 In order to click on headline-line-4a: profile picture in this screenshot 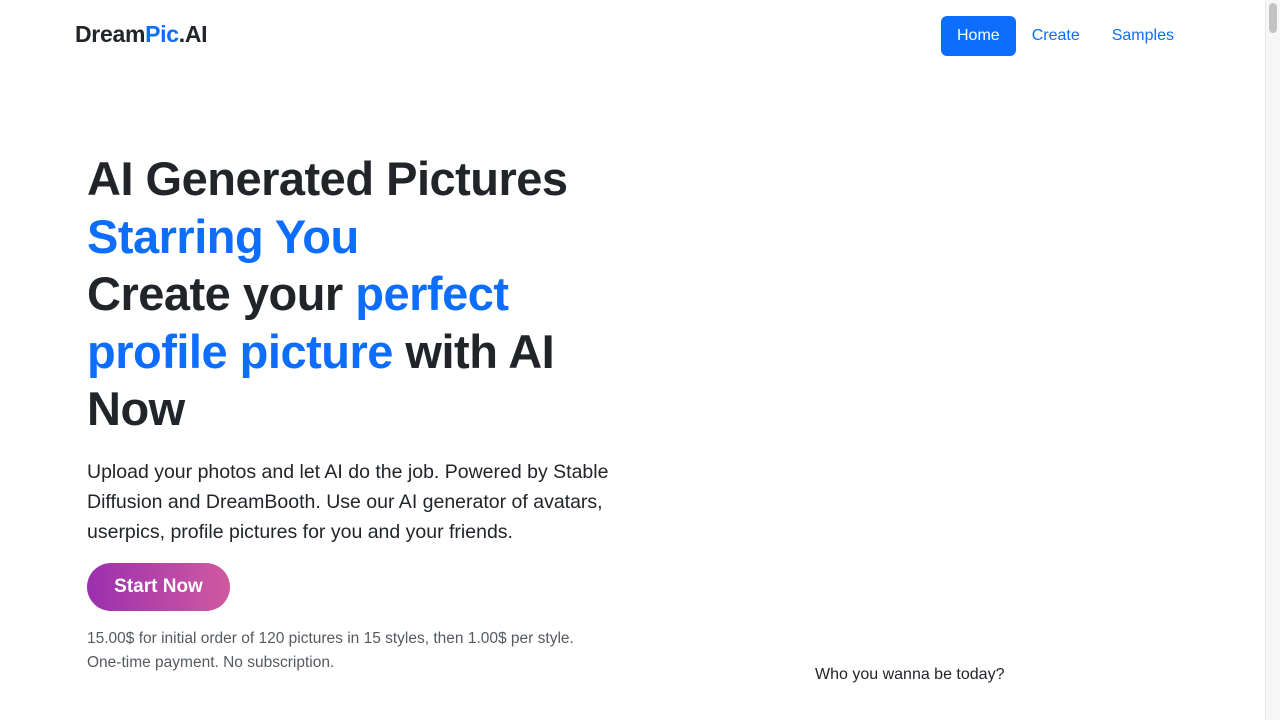, I will do `click(240, 351)`.